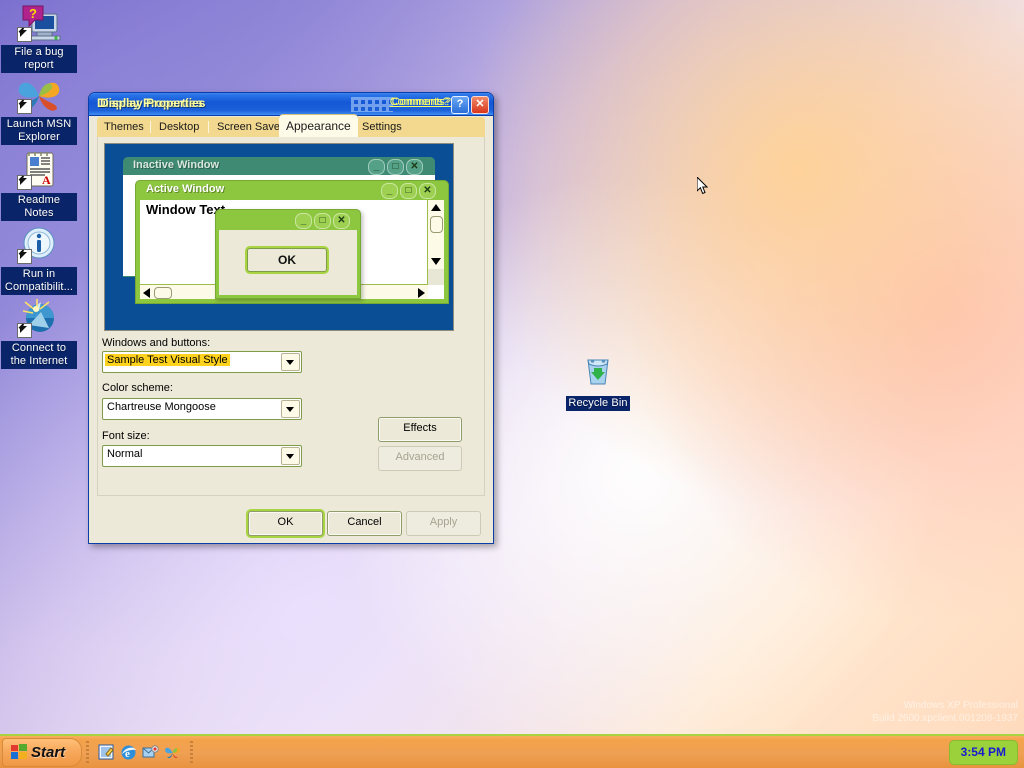  What do you see at coordinates (106, 752) in the screenshot?
I see `show-desktop-icon` at bounding box center [106, 752].